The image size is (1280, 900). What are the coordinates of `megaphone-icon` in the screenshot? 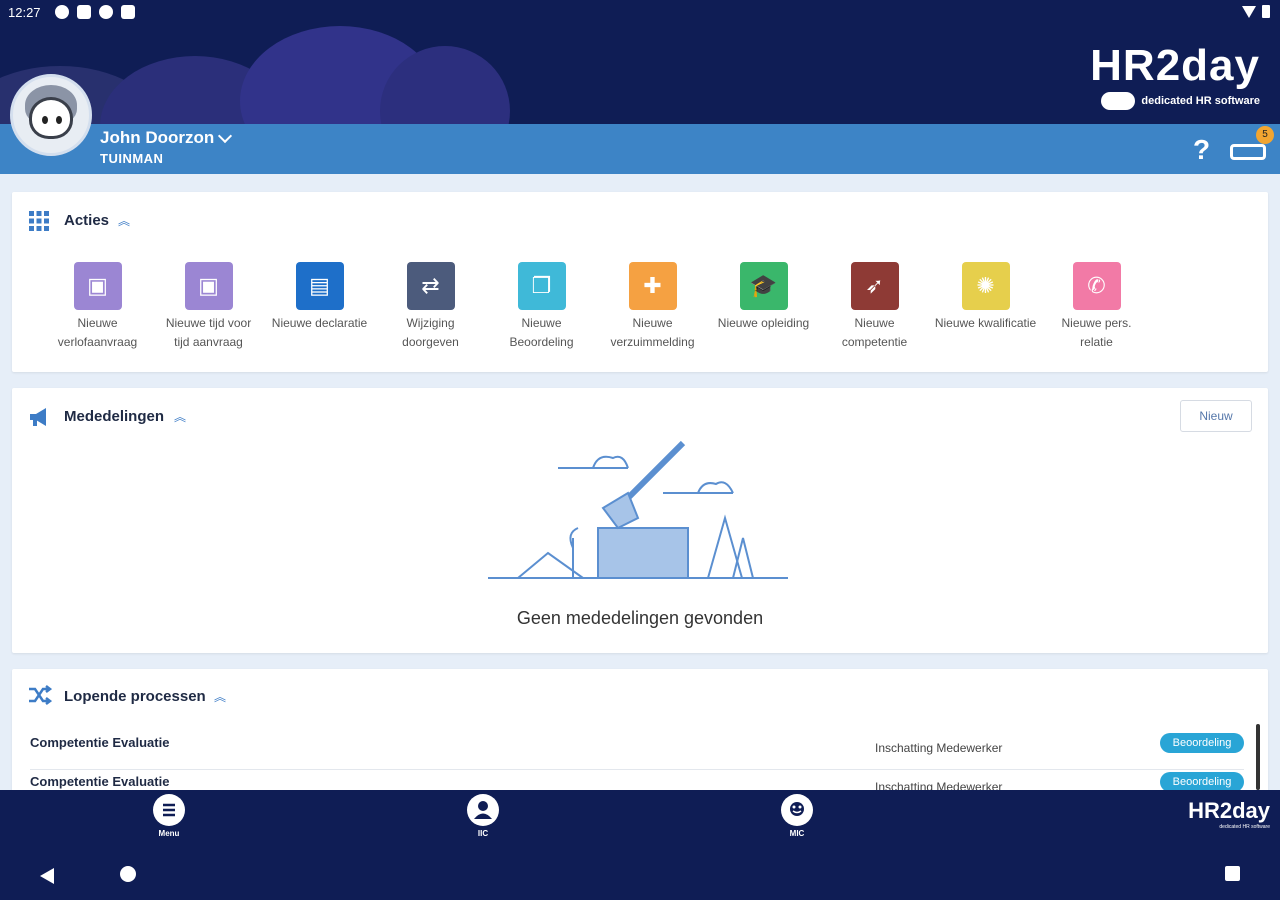 It's located at (41, 419).